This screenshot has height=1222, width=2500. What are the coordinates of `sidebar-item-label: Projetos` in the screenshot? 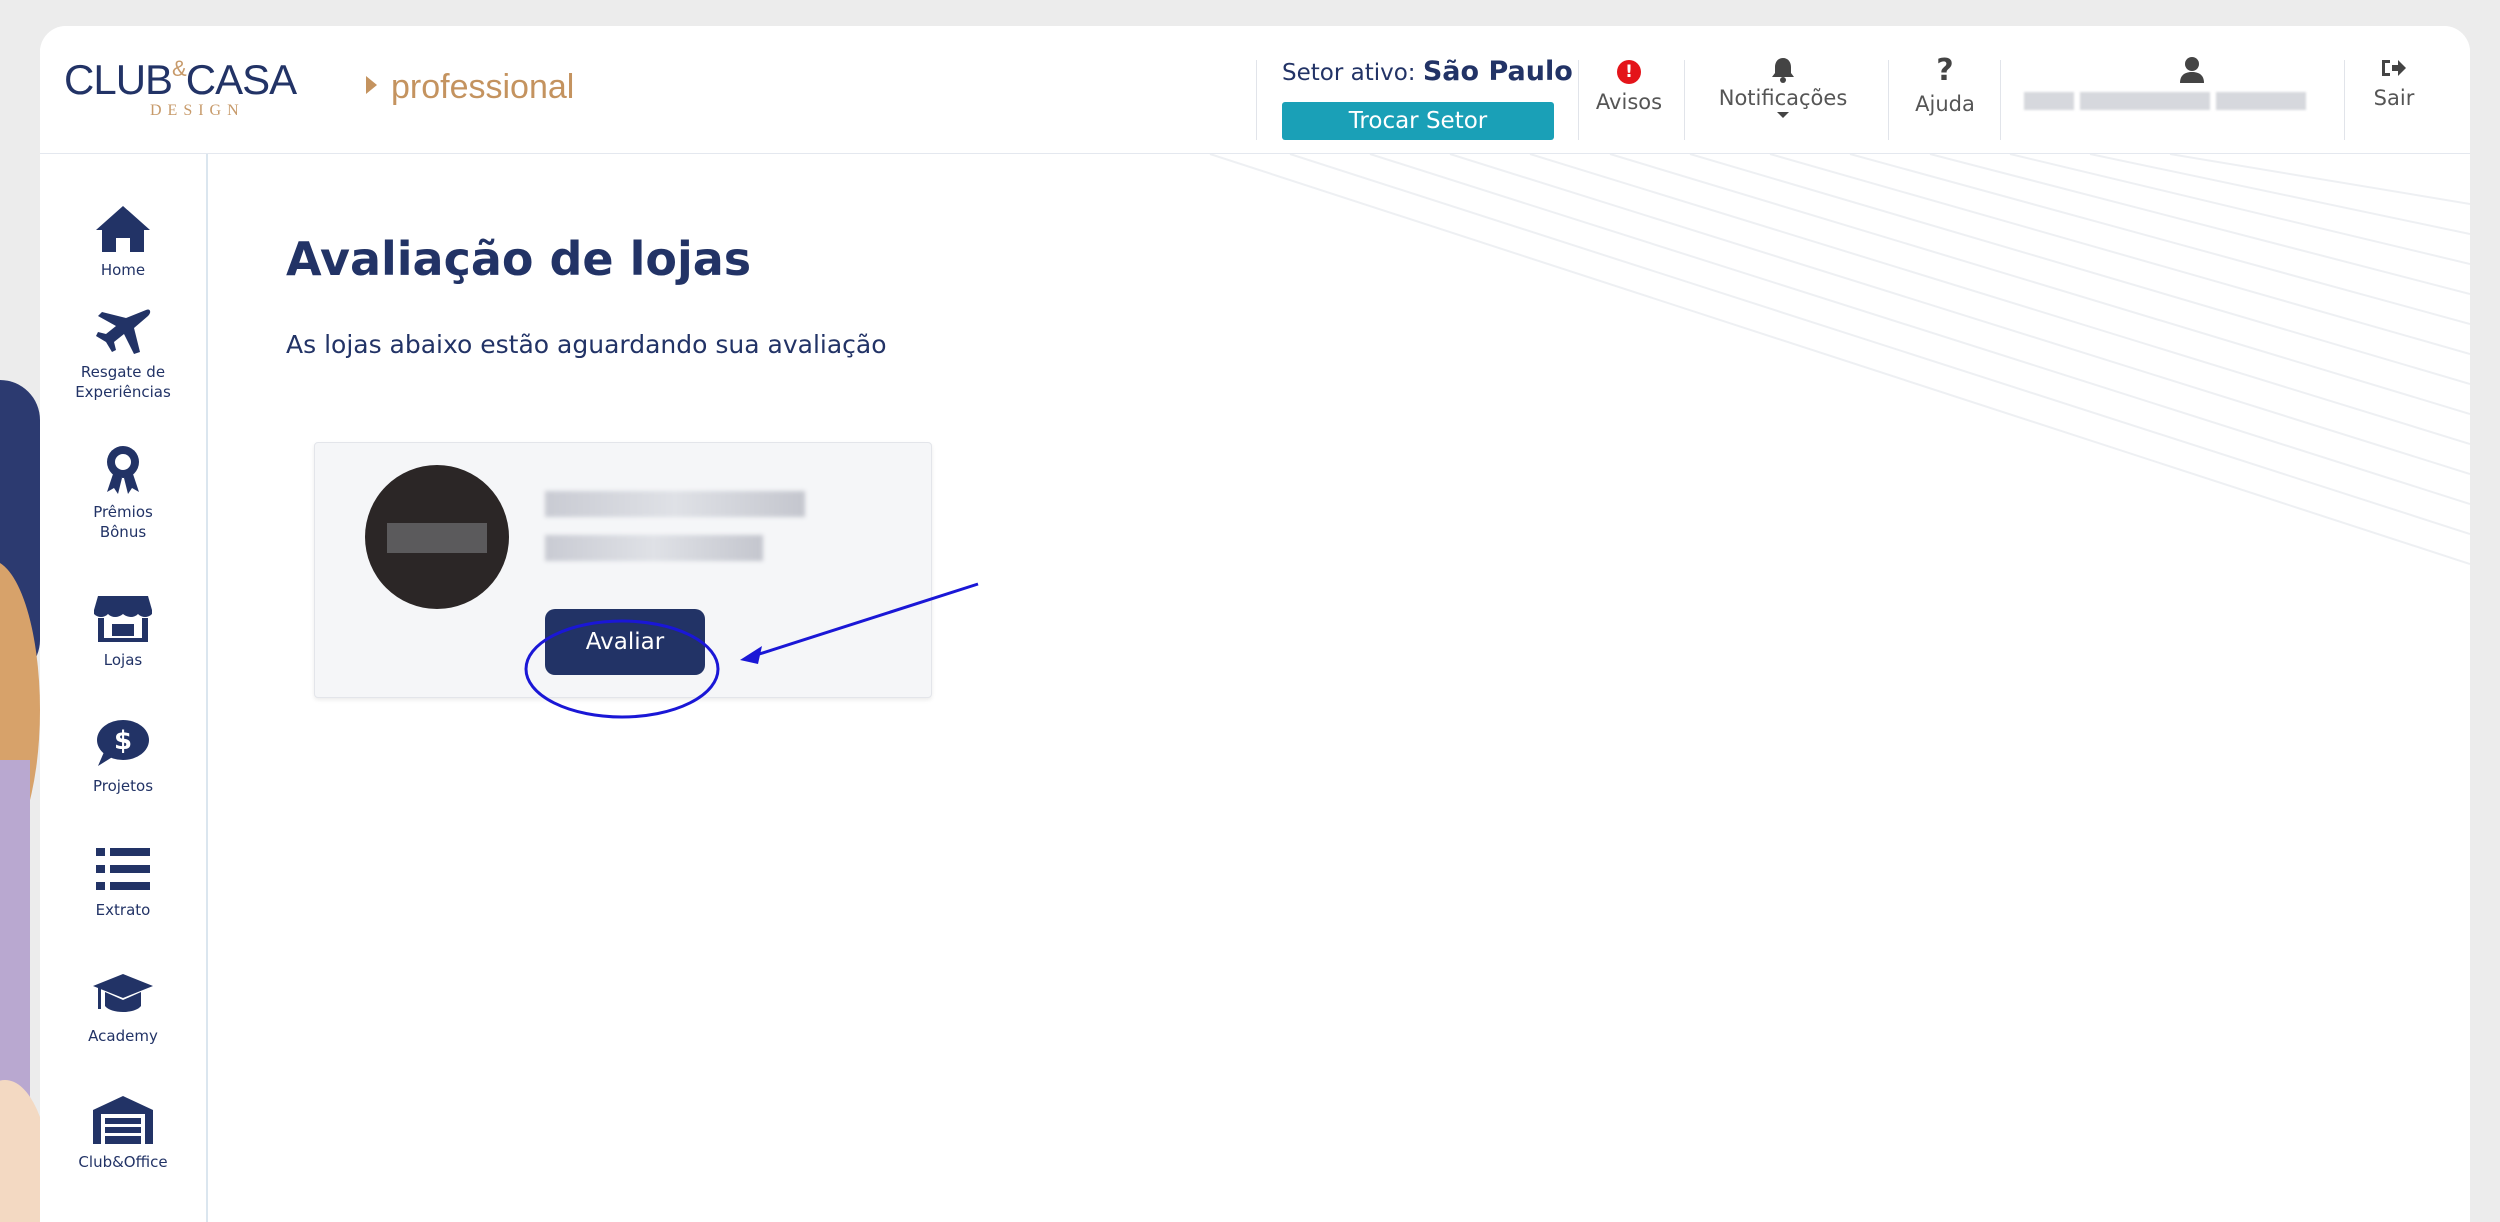 It's located at (123, 786).